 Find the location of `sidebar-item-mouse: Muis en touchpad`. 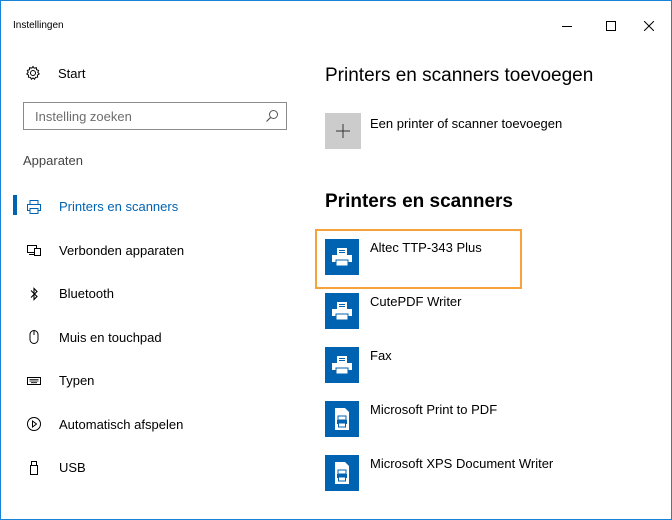

sidebar-item-mouse: Muis en touchpad is located at coordinates (151, 338).